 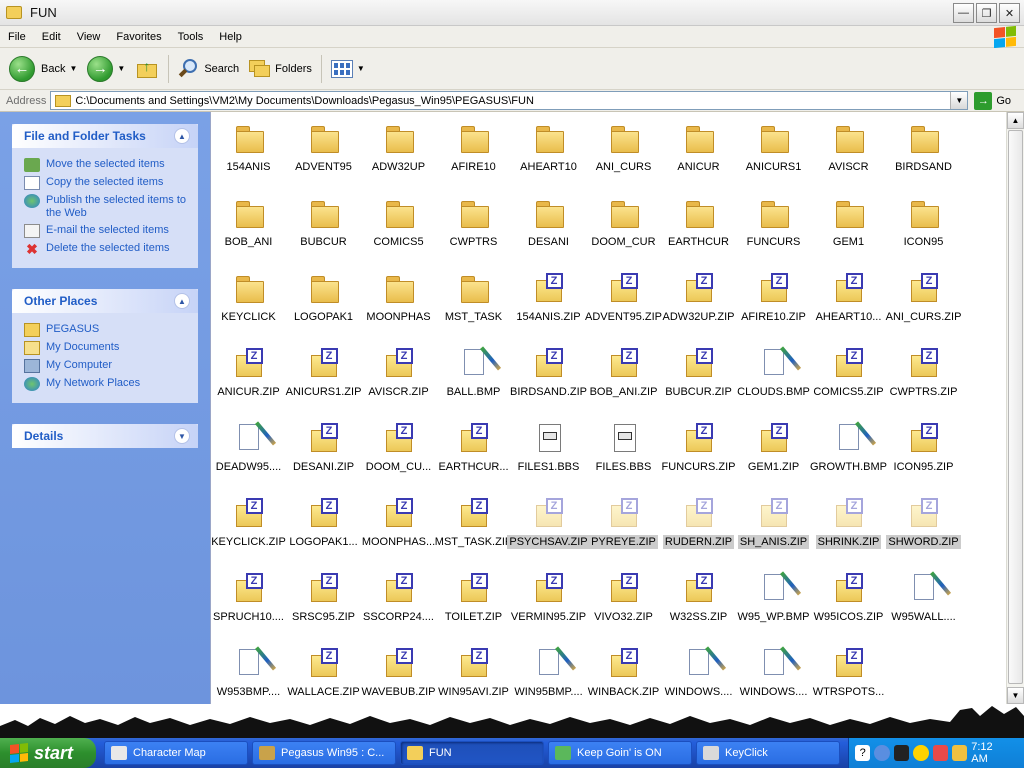 What do you see at coordinates (923, 525) in the screenshot?
I see `file-item: Z SHWORD.ZIP` at bounding box center [923, 525].